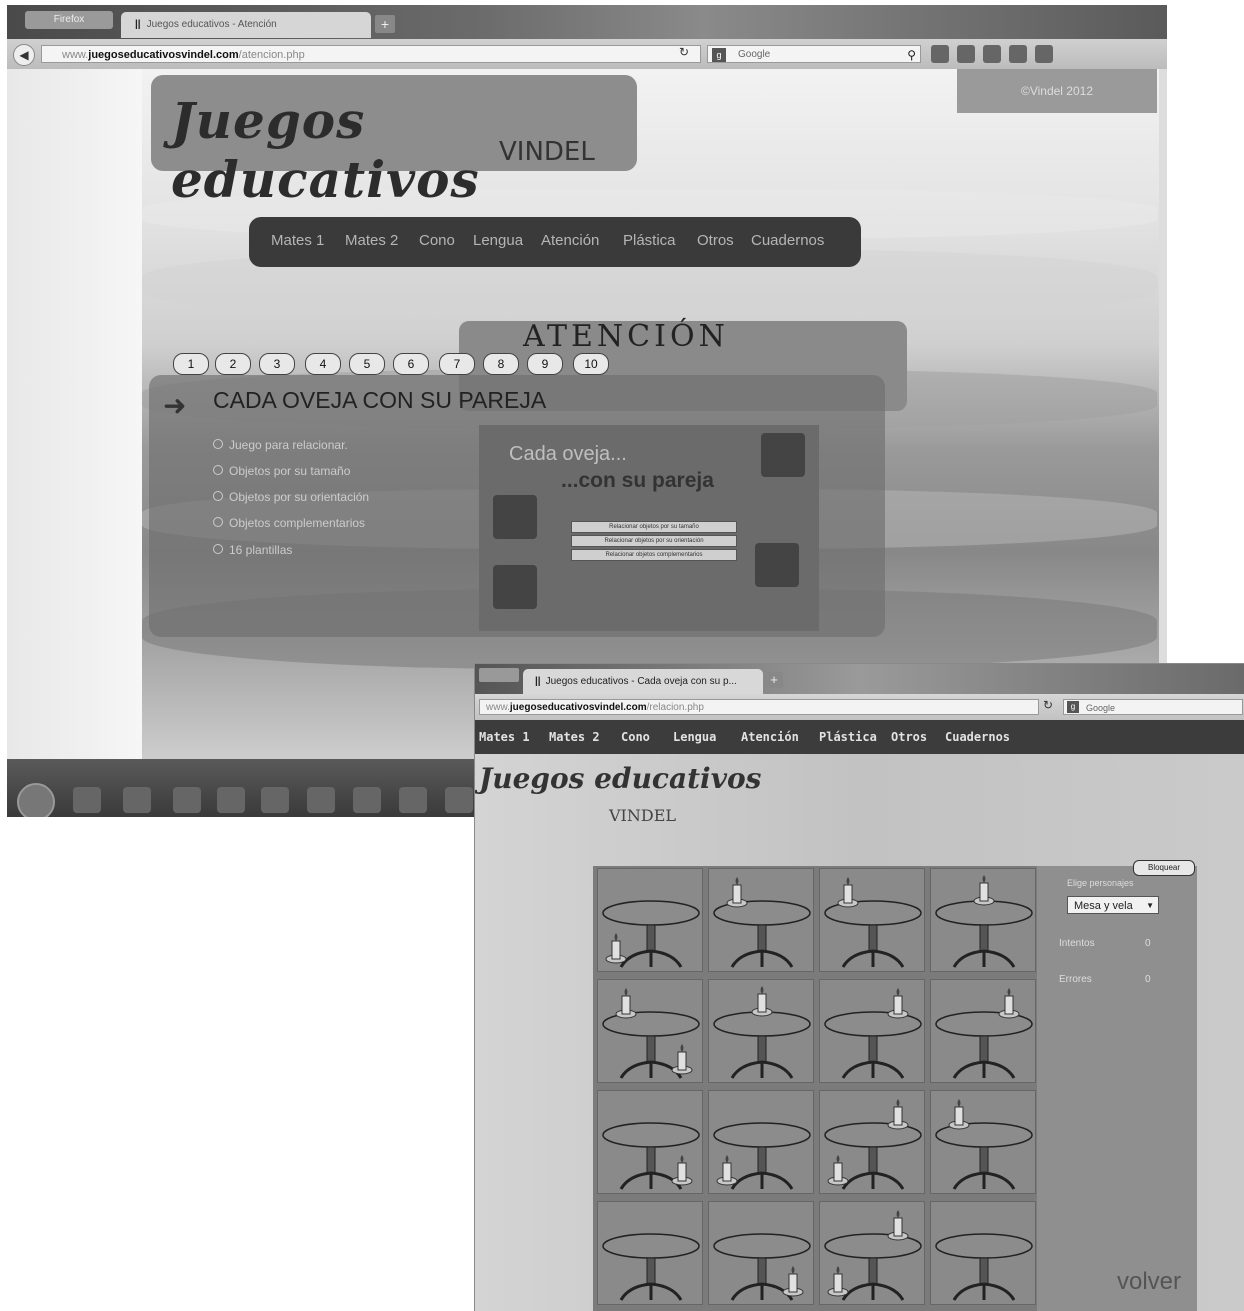  I want to click on back-arrow-icon: ◀, so click(24, 55).